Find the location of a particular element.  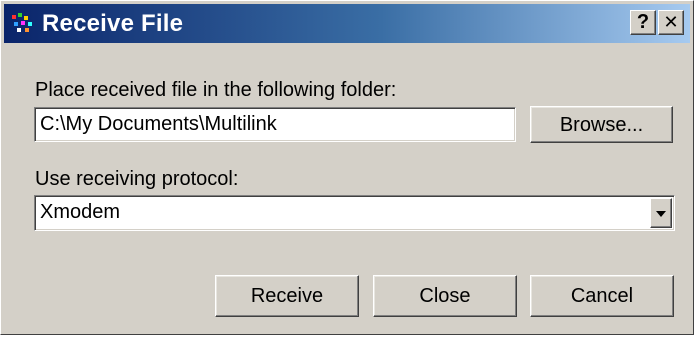

receive-button: Receive is located at coordinates (287, 296).